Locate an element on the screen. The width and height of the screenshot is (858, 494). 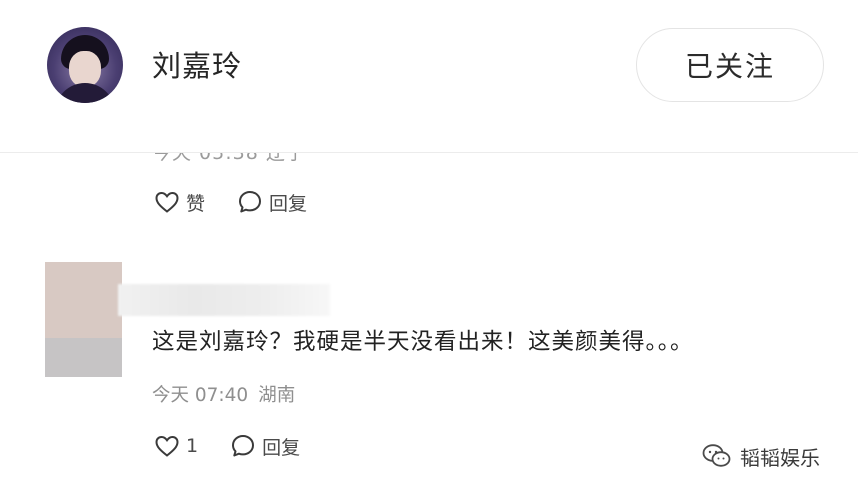
avatar-lower-band is located at coordinates (83, 357).